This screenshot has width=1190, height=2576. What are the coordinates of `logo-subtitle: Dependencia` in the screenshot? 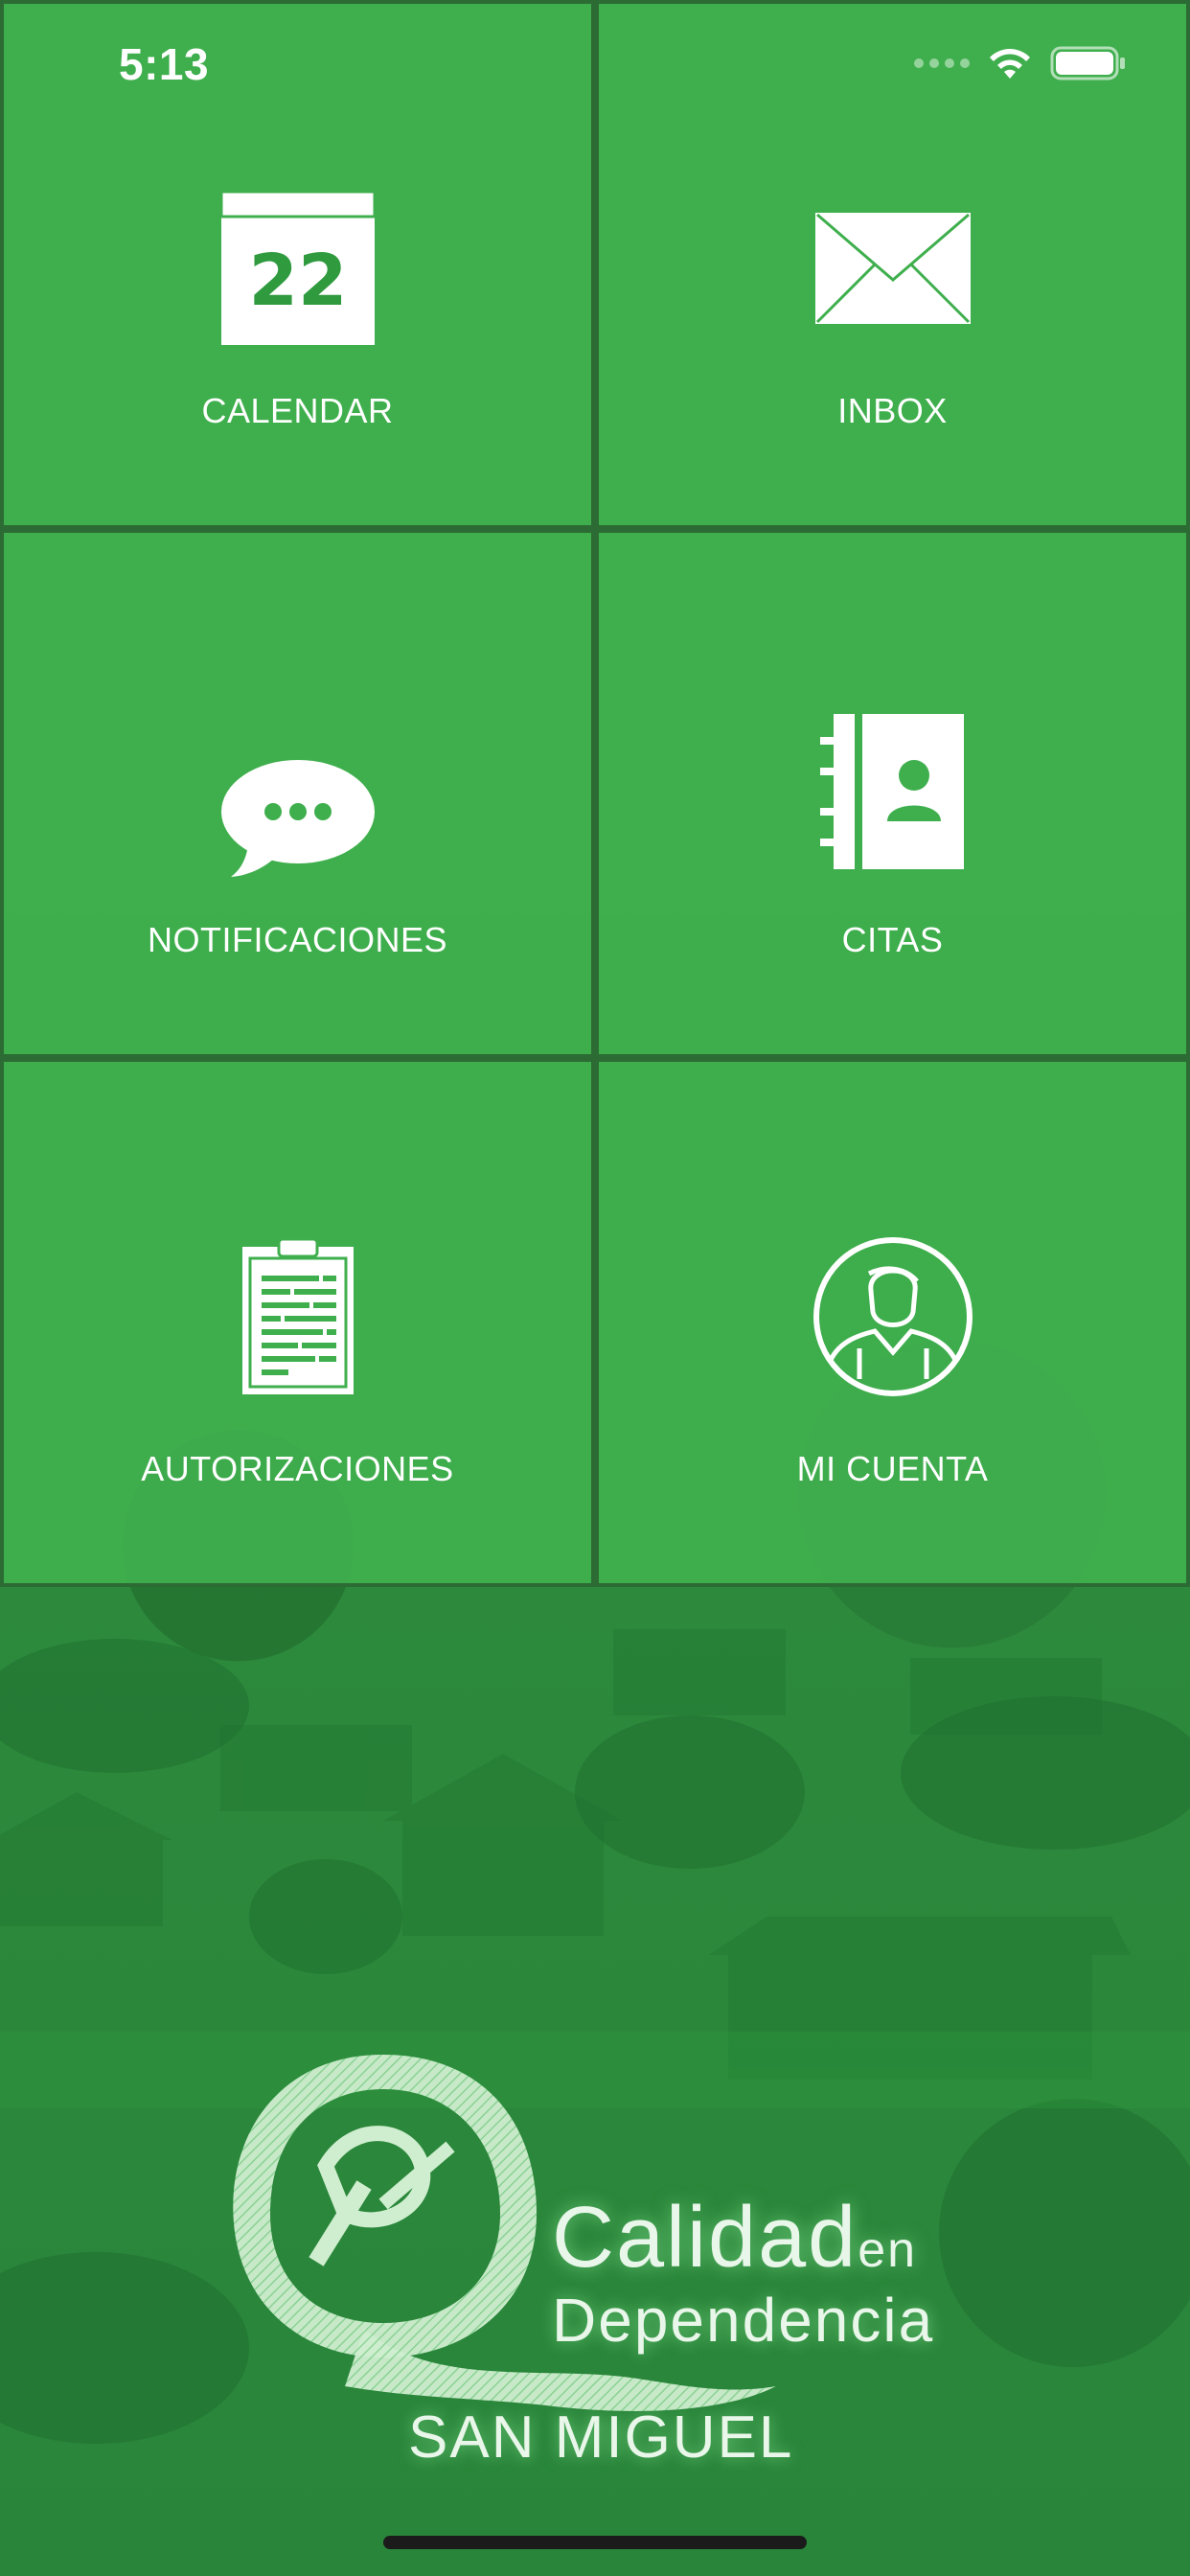 It's located at (744, 2320).